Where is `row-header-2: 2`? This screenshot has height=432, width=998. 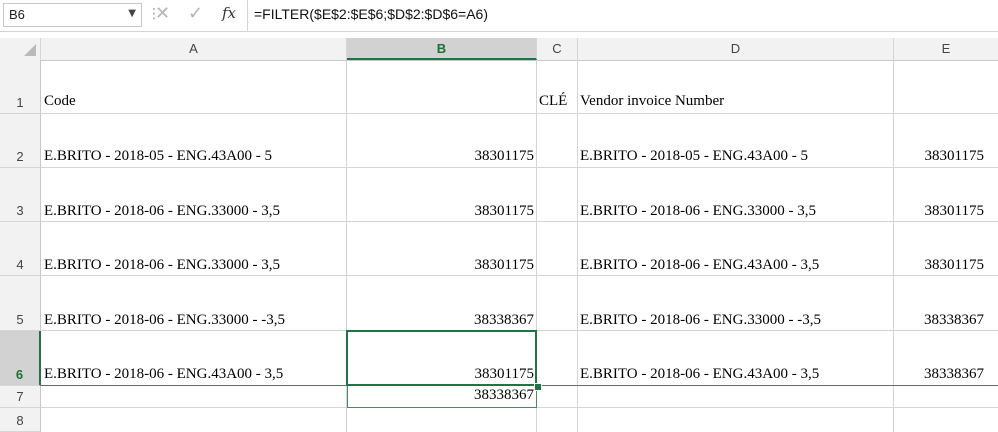
row-header-2: 2 is located at coordinates (20, 141).